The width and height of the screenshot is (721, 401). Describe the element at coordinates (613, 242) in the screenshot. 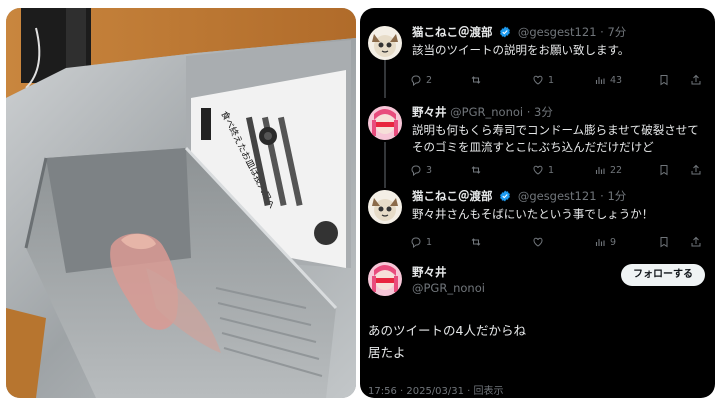

I see `view-count: 9` at that location.